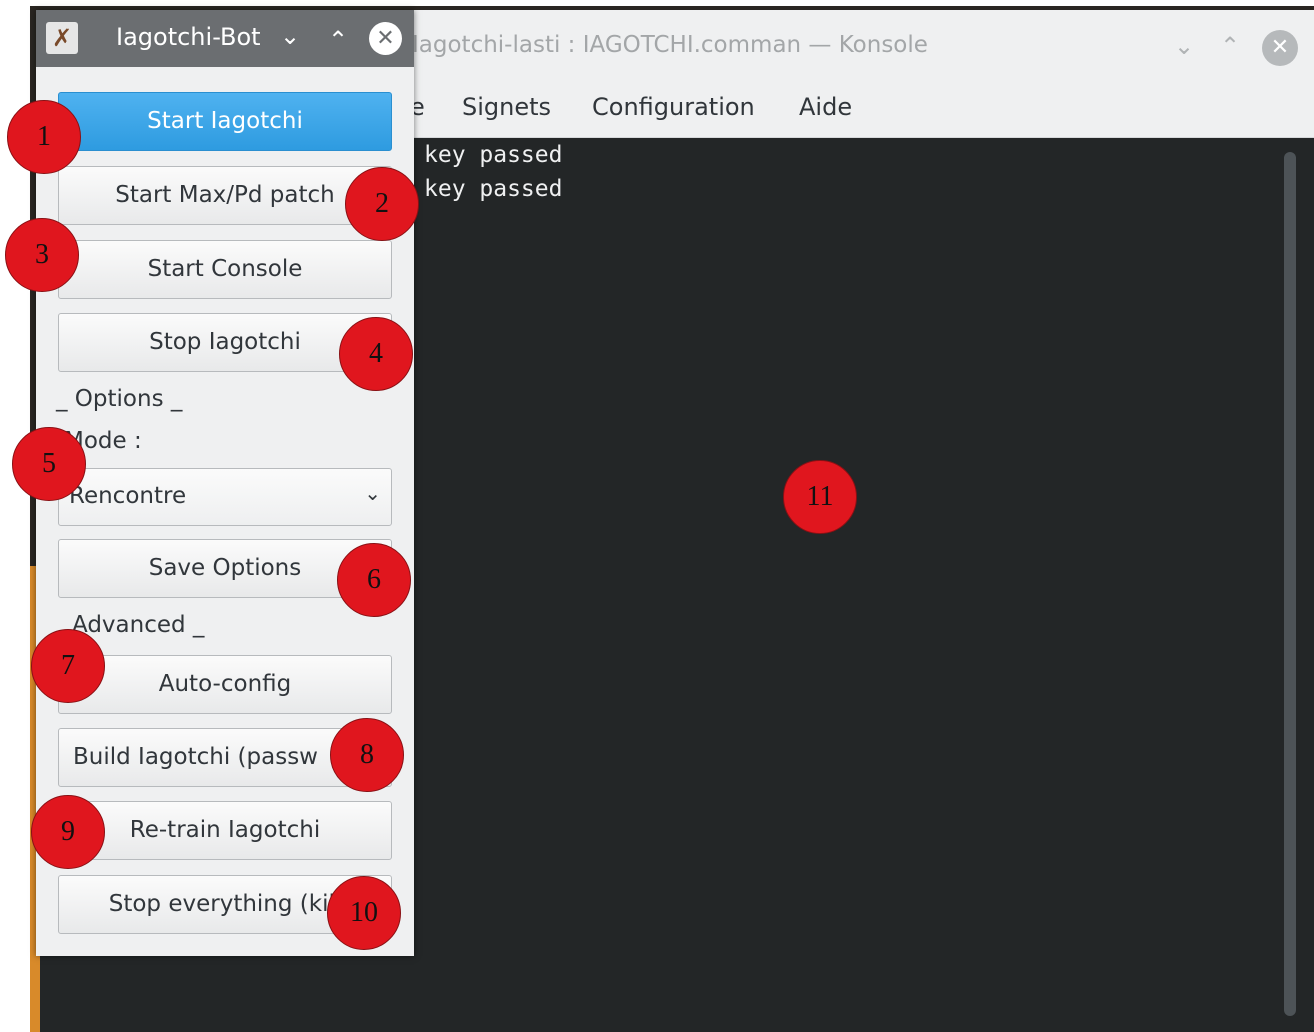  I want to click on marker-1: 1, so click(44, 137).